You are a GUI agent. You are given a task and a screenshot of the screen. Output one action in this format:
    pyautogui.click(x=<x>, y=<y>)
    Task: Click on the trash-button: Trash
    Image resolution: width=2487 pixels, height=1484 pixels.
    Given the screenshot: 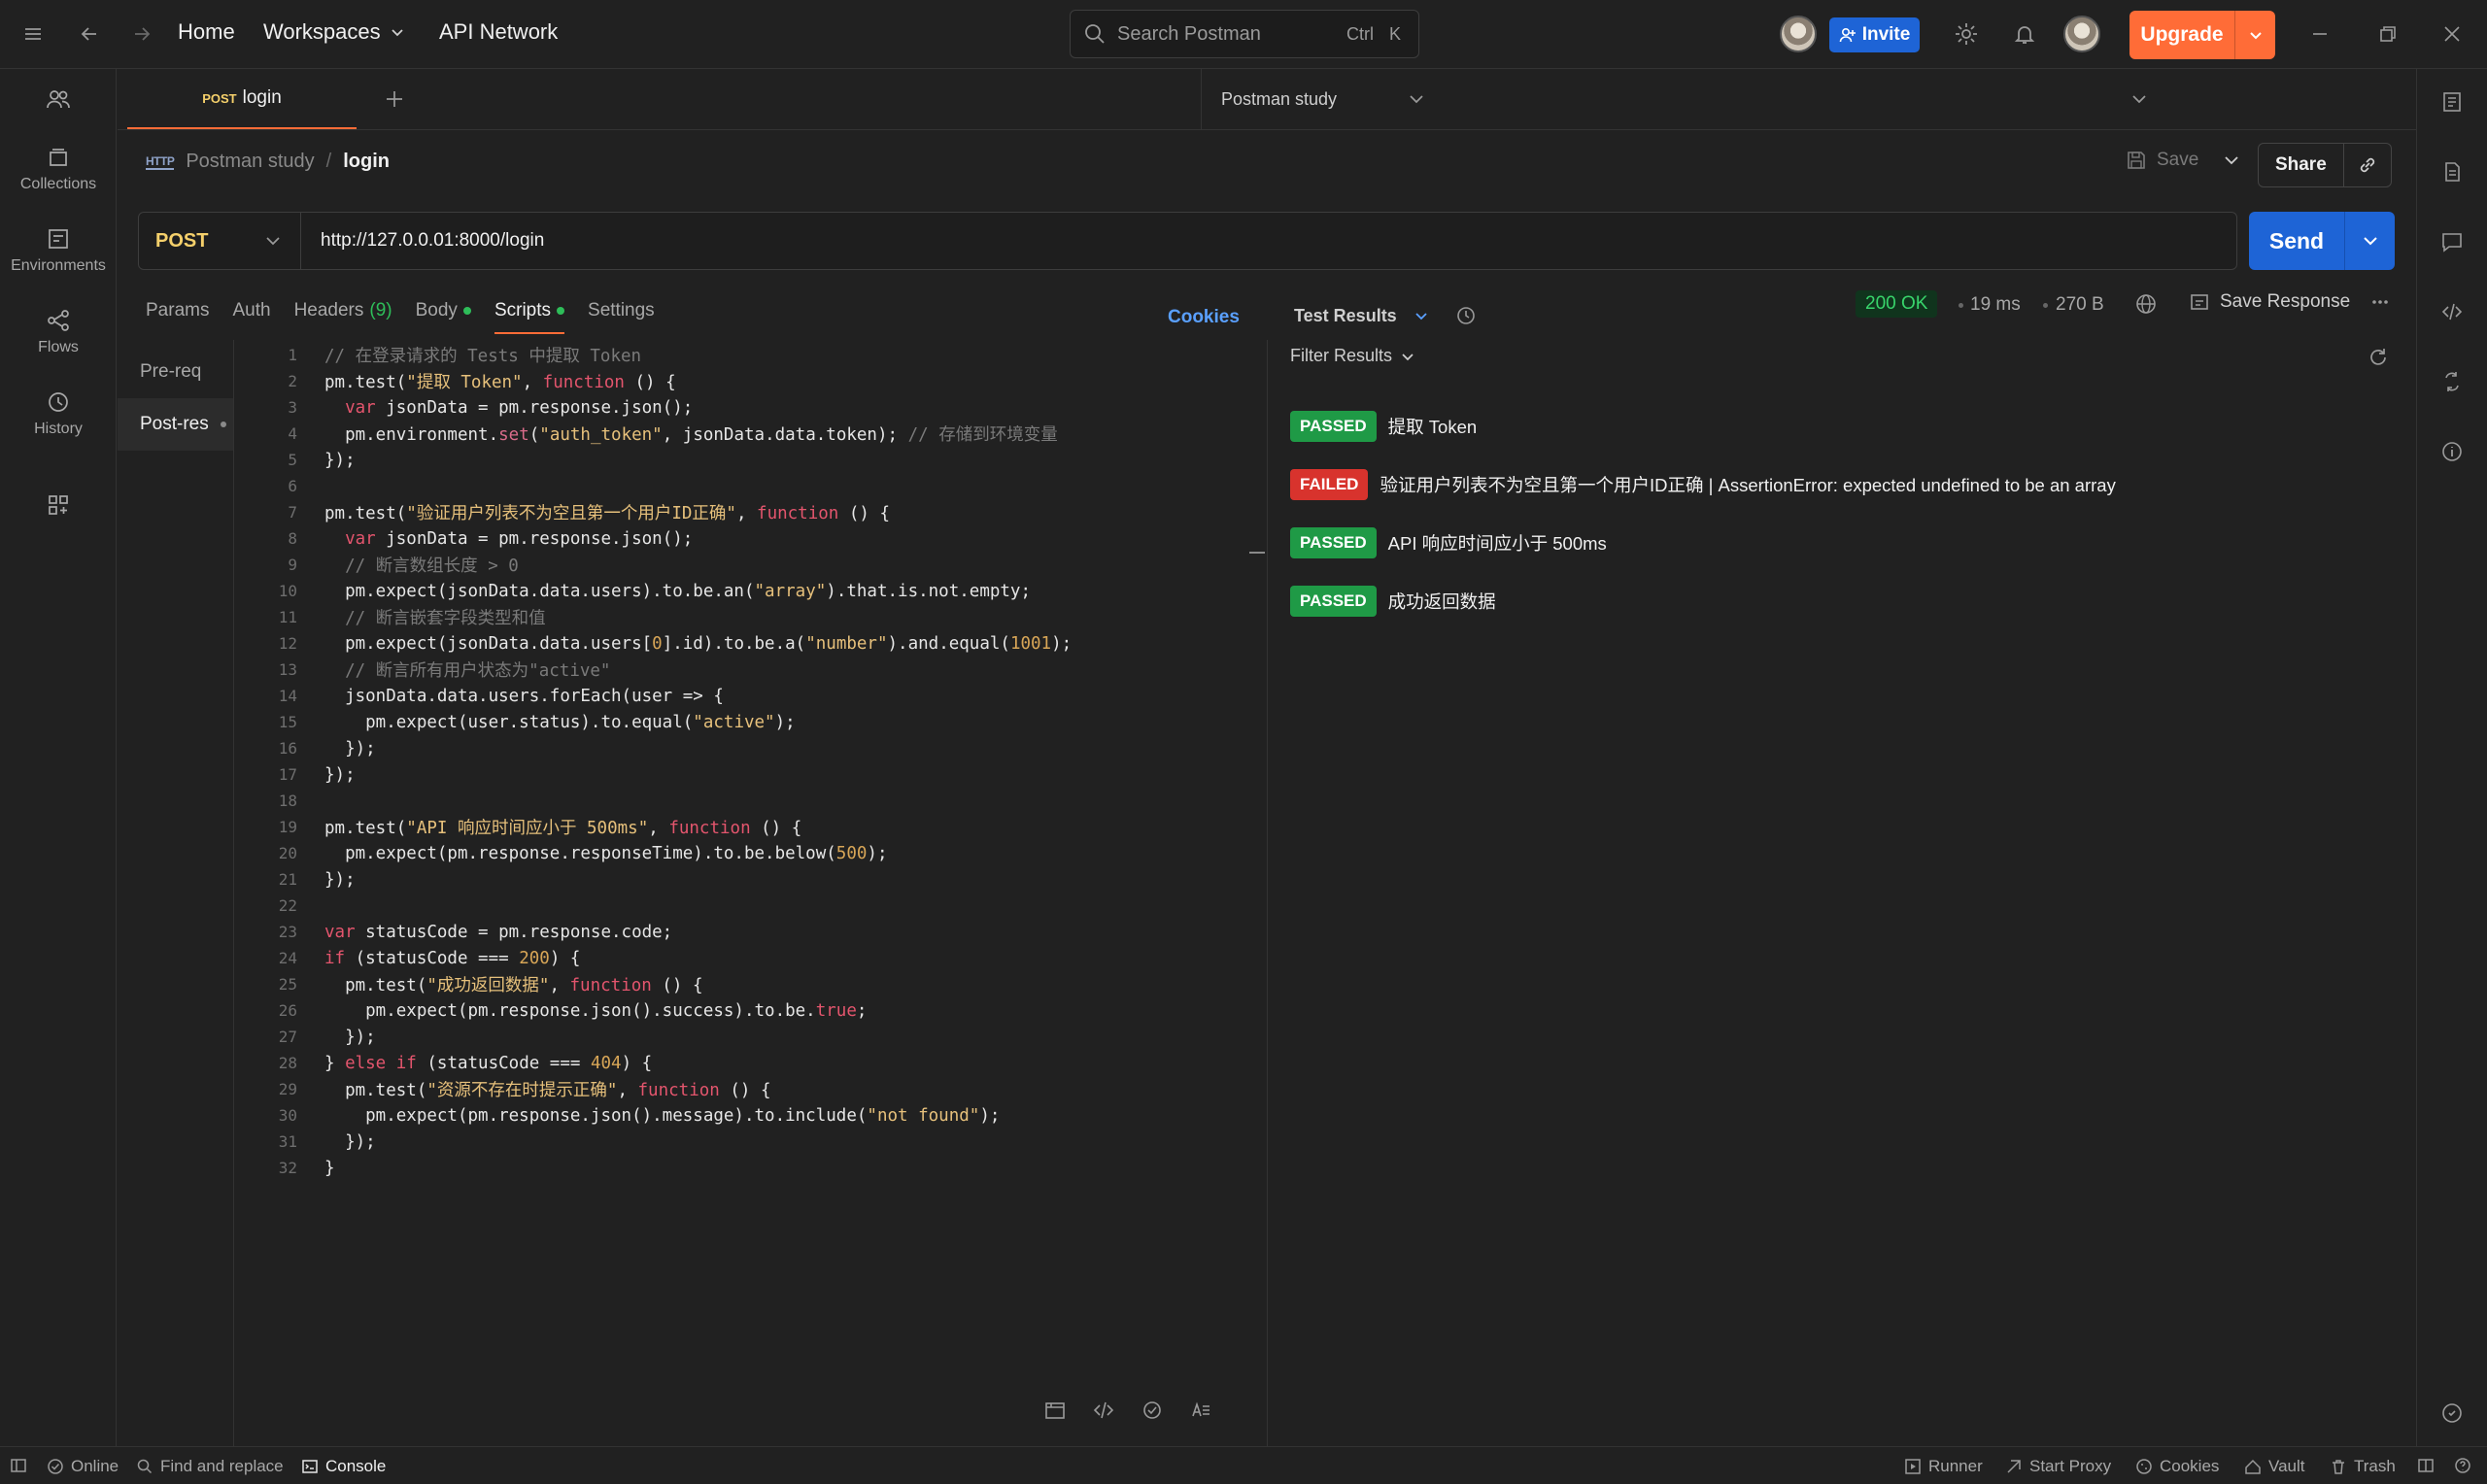 What is the action you would take?
    pyautogui.click(x=2363, y=1466)
    